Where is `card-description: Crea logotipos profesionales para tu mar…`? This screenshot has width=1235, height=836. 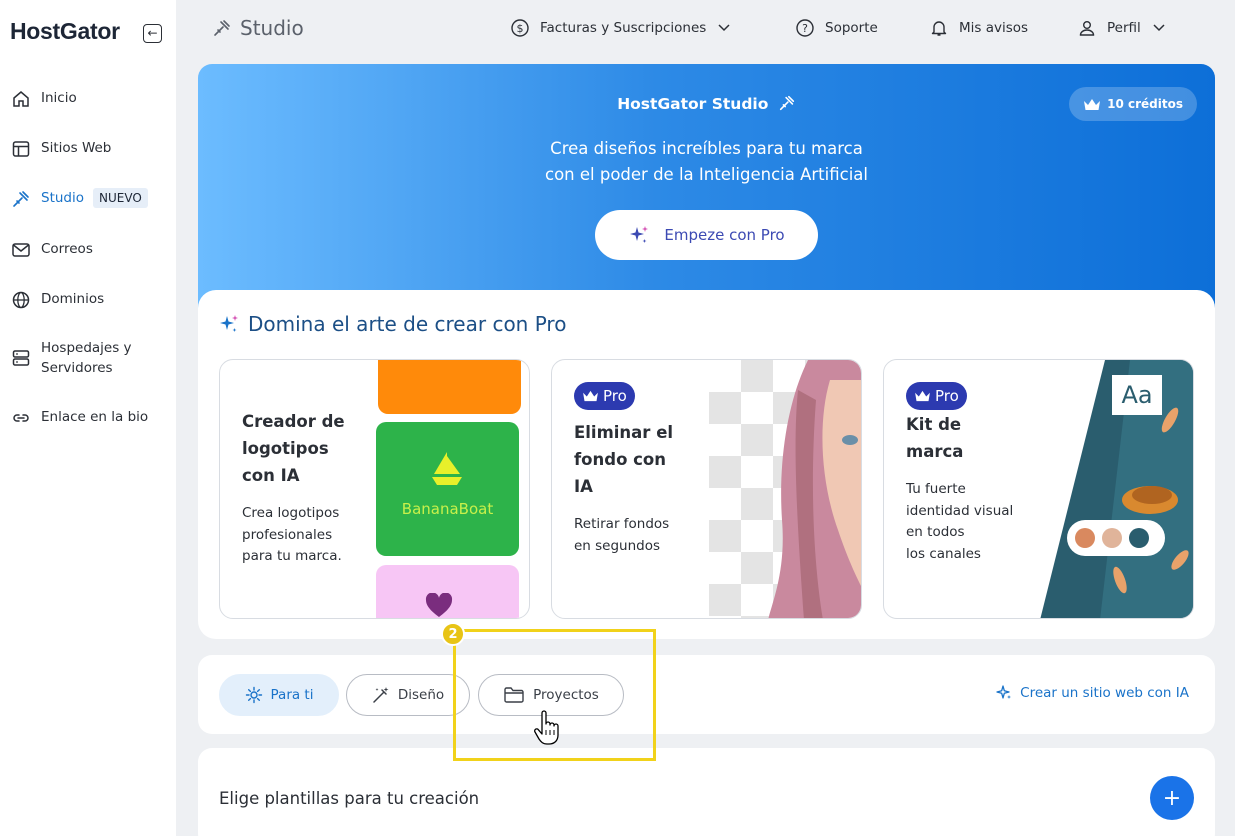 card-description: Crea logotipos profesionales para tu mar… is located at coordinates (292, 535).